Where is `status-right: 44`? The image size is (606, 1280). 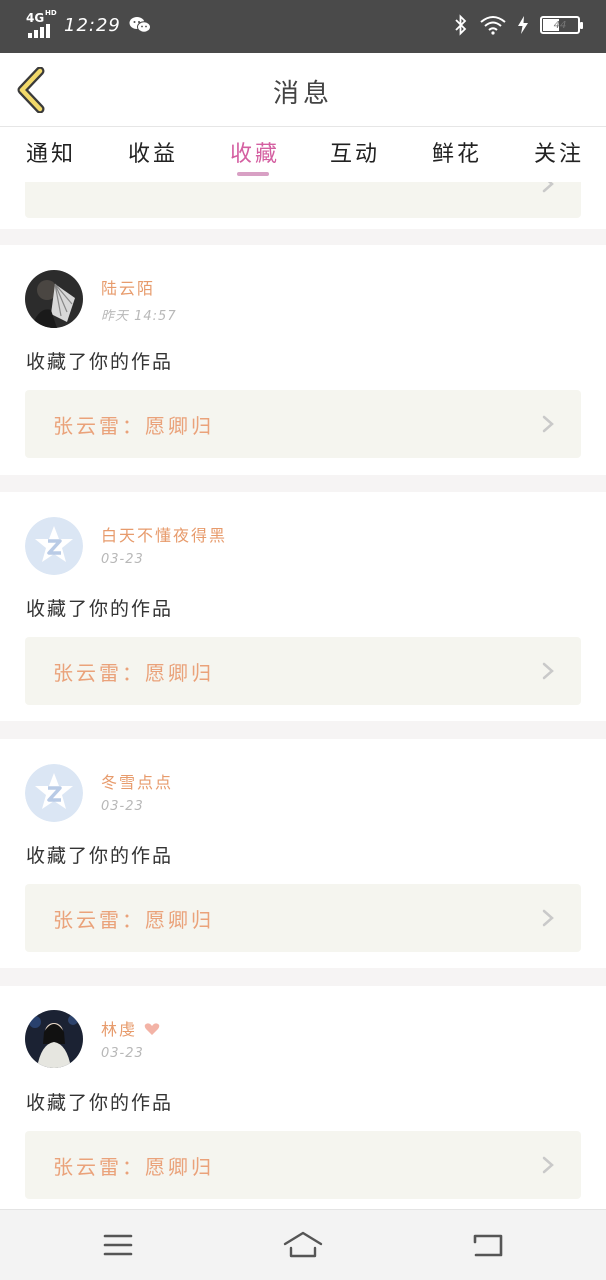
status-right: 44 is located at coordinates (518, 25).